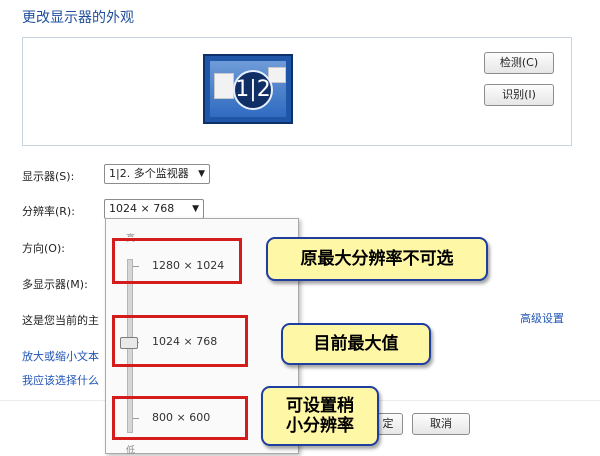 This screenshot has width=600, height=456. I want to click on advanced-settings-link: 高级设置, so click(542, 318).